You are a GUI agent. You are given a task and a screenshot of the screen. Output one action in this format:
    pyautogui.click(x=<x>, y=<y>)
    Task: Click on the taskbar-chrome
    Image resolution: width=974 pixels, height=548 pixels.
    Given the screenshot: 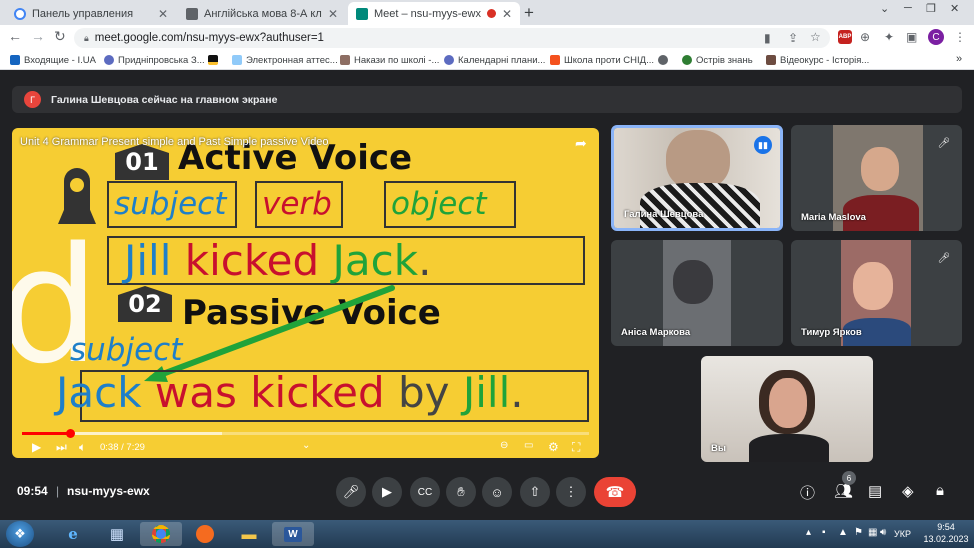 What is the action you would take?
    pyautogui.click(x=161, y=534)
    